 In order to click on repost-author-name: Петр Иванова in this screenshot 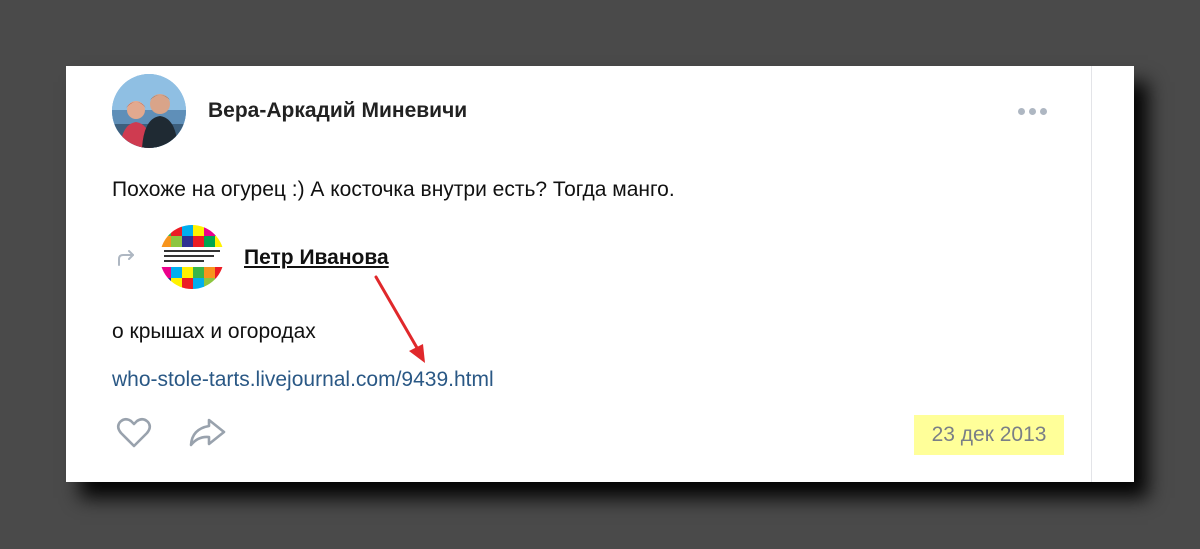, I will do `click(316, 258)`.